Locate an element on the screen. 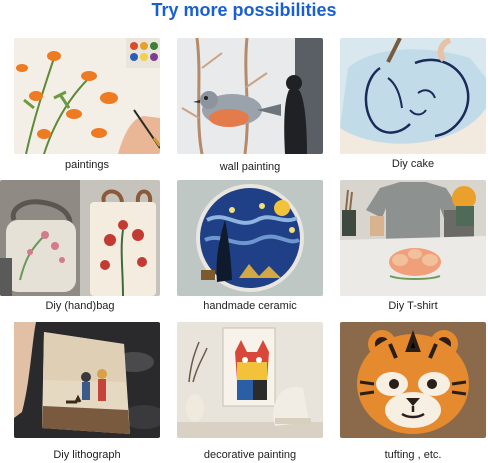 Image resolution: width=488 pixels, height=463 pixels. diy-lithograph-image is located at coordinates (87, 380).